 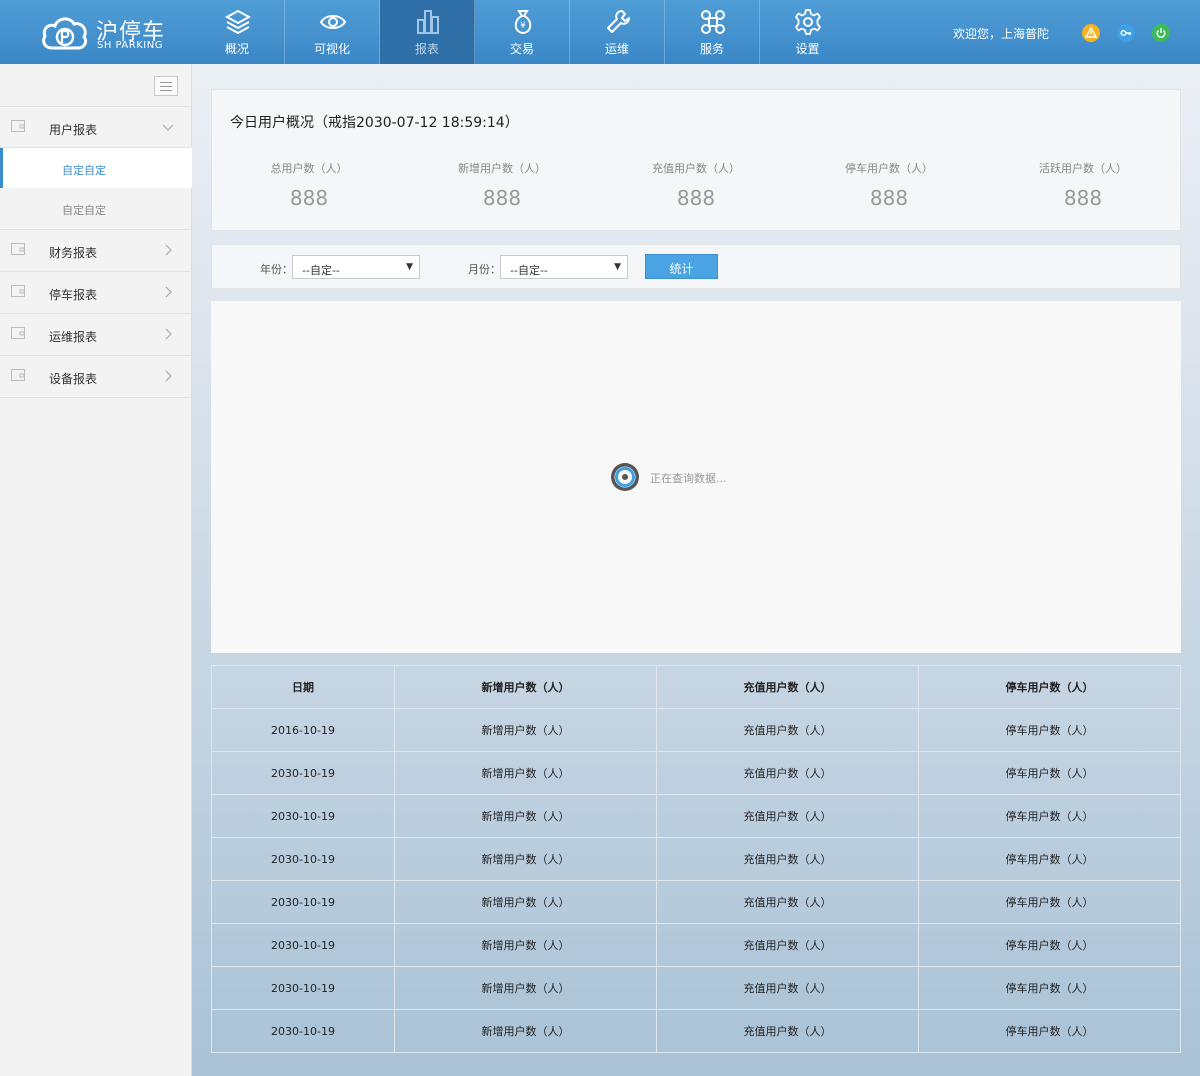 I want to click on statistics-button: 统计, so click(x=681, y=266).